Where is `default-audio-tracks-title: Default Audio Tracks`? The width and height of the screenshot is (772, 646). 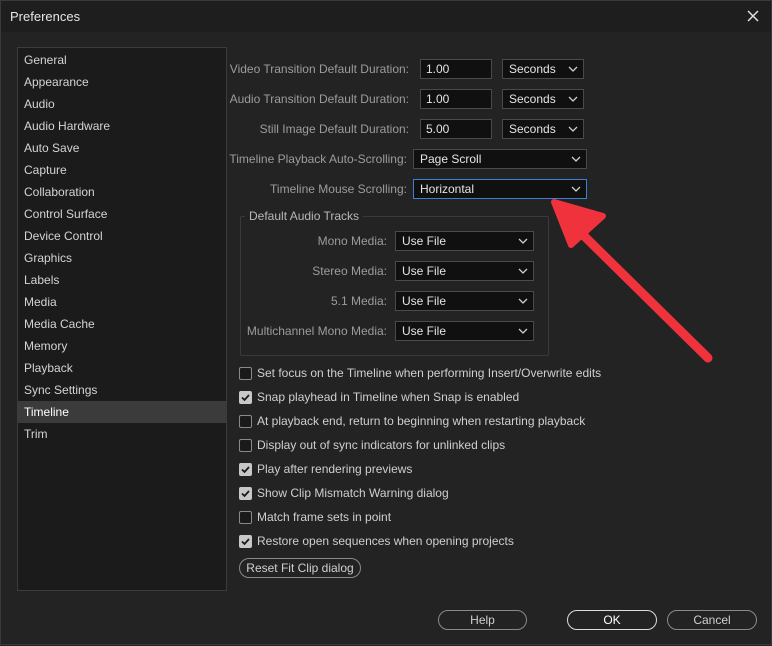 default-audio-tracks-title: Default Audio Tracks is located at coordinates (304, 216).